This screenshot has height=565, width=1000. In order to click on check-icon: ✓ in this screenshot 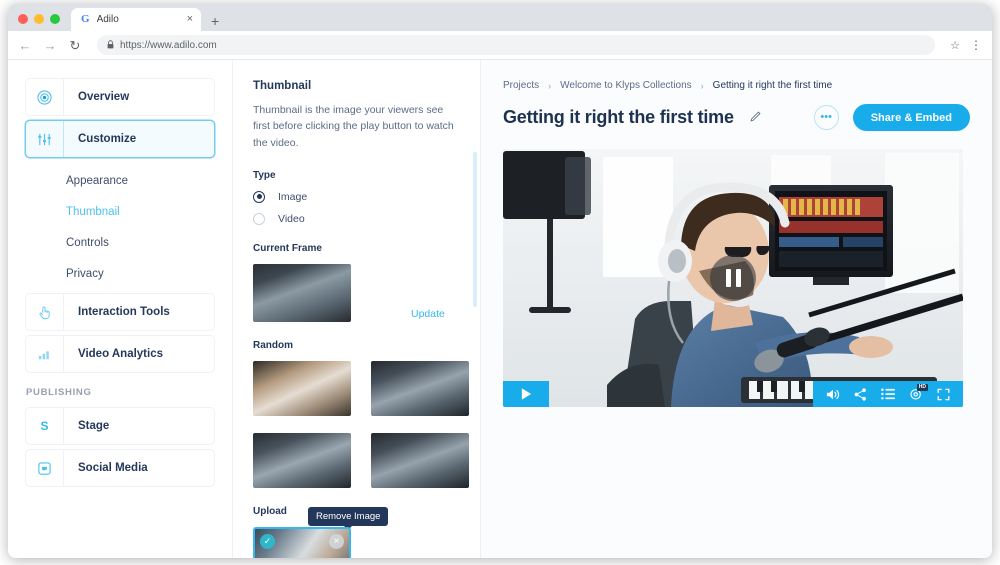, I will do `click(267, 541)`.